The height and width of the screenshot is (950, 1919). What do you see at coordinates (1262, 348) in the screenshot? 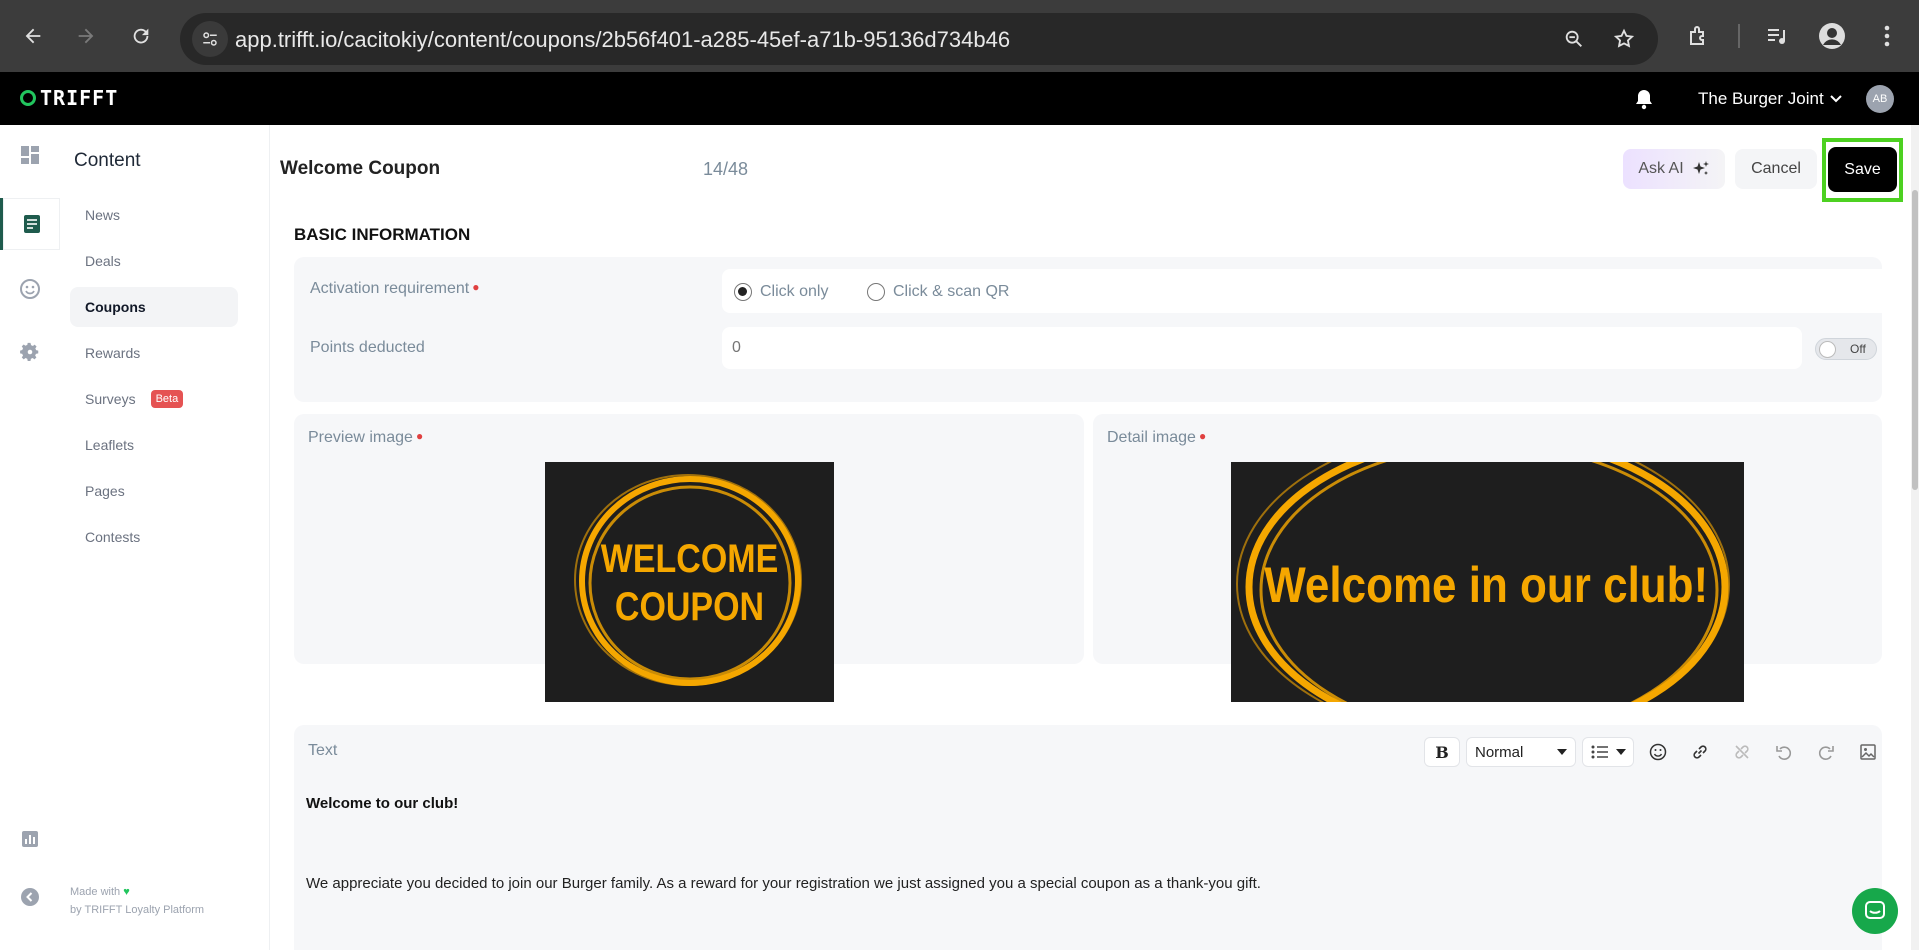
I see `points-deducted-input` at bounding box center [1262, 348].